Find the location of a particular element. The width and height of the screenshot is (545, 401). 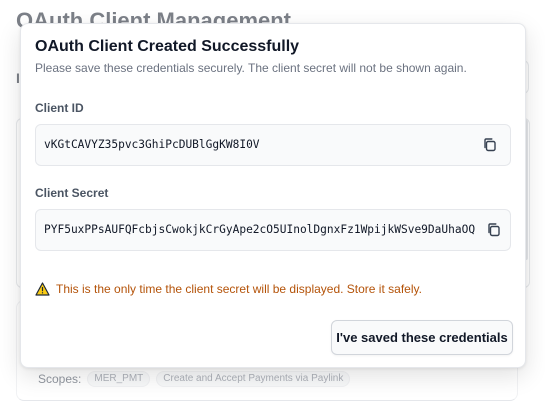

client-id-value: vKGtCAVYZ35pvc3GhiPcDUBlGgKW8I0V is located at coordinates (152, 144).